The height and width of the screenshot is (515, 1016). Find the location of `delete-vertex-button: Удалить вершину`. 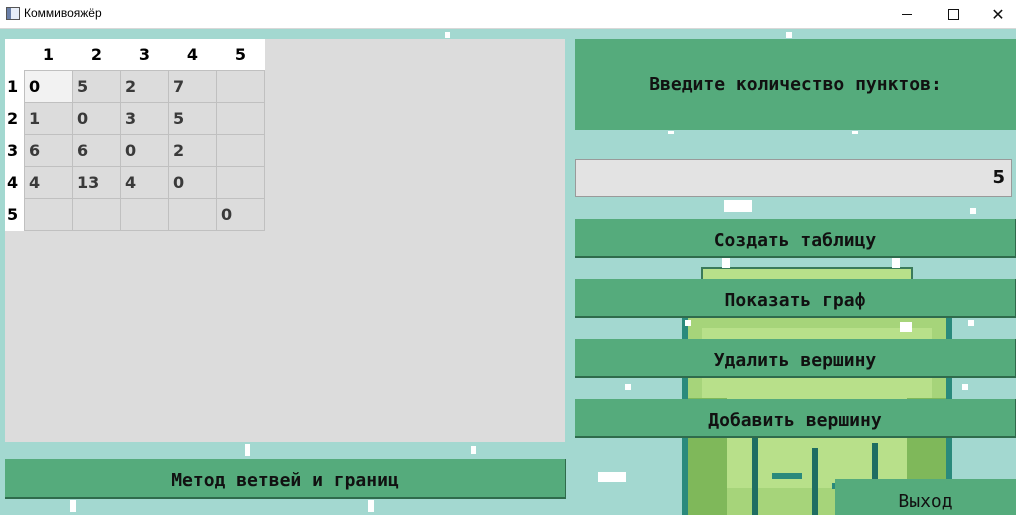

delete-vertex-button: Удалить вершину is located at coordinates (795, 358).